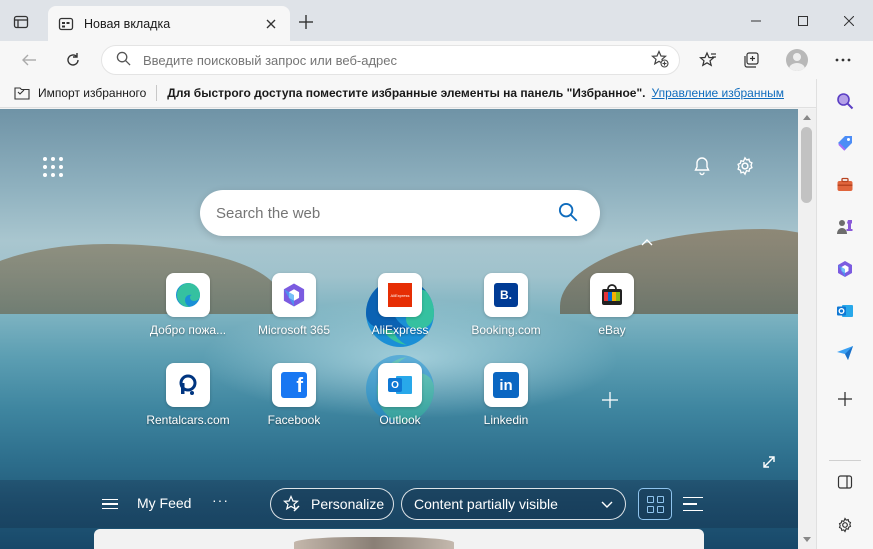 The image size is (873, 549). I want to click on search-icon, so click(123, 60).